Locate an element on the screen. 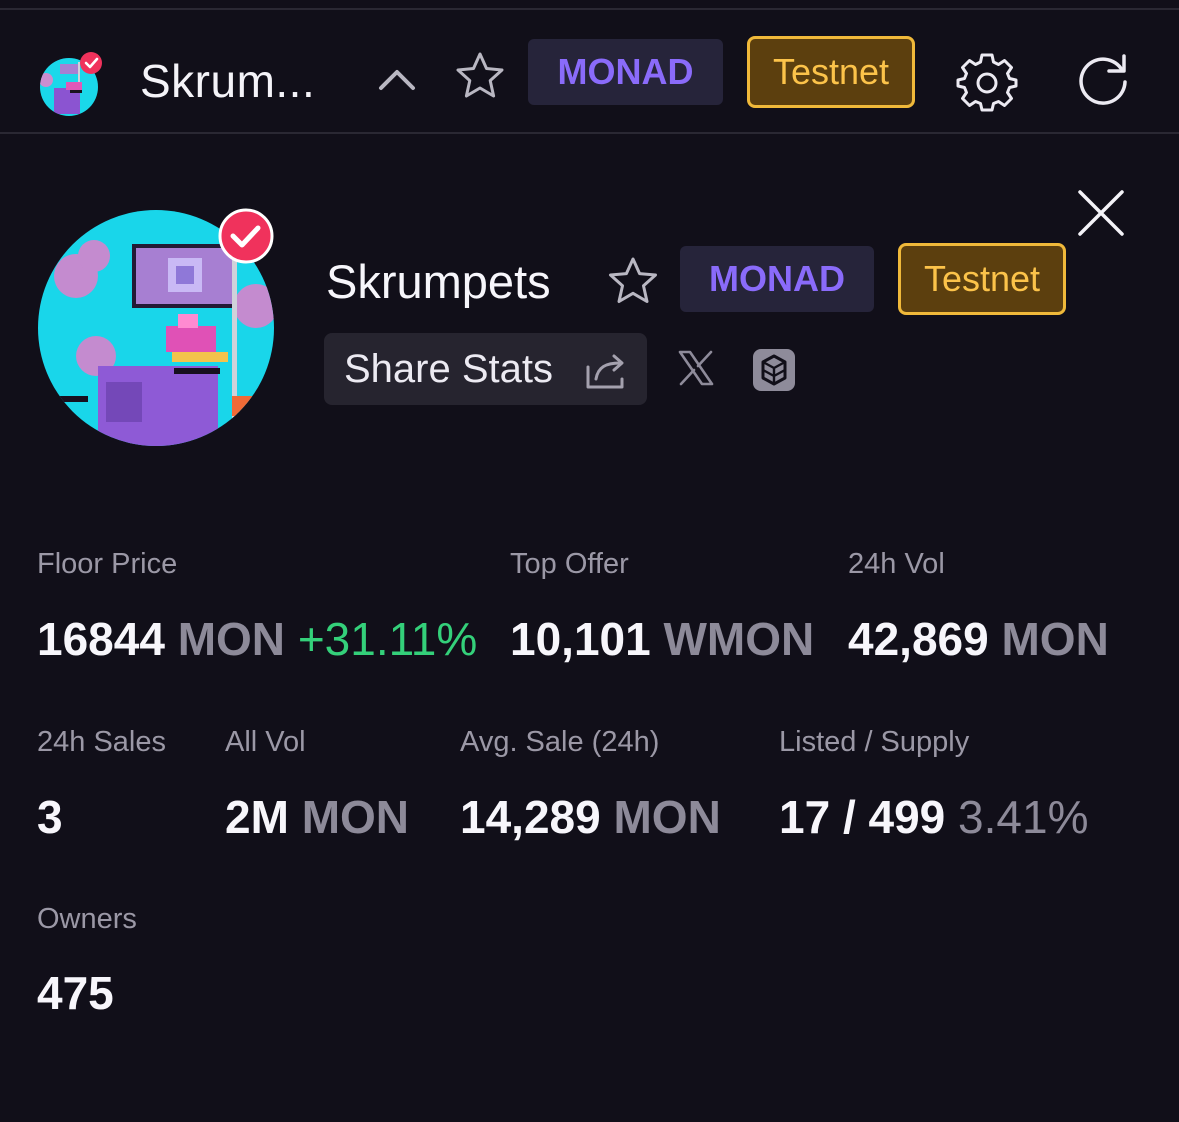 The image size is (1179, 1122). vol-24h-amount: 42,869 is located at coordinates (918, 639).